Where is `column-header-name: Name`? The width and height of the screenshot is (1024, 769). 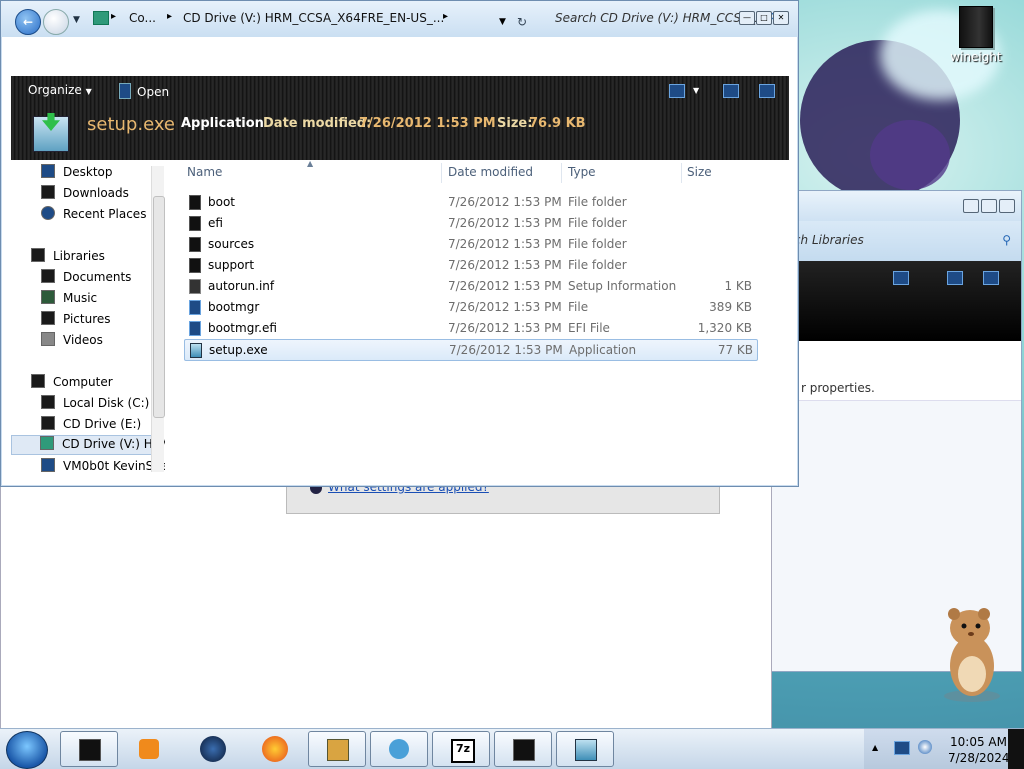 column-header-name: Name is located at coordinates (204, 172).